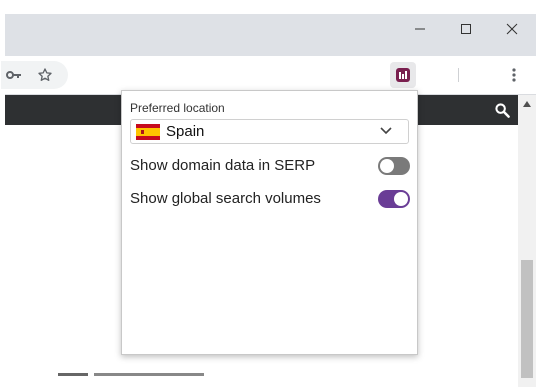 This screenshot has width=551, height=387. I want to click on password-key-button, so click(14, 75).